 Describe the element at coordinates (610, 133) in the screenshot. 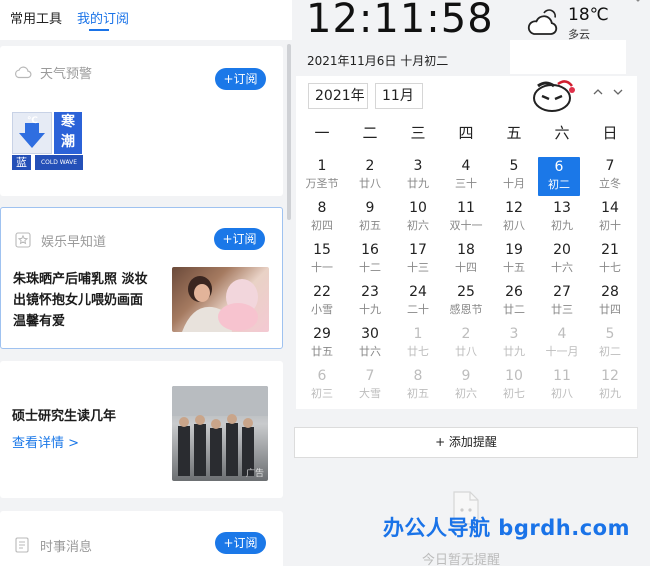

I see `weekday: 日` at that location.